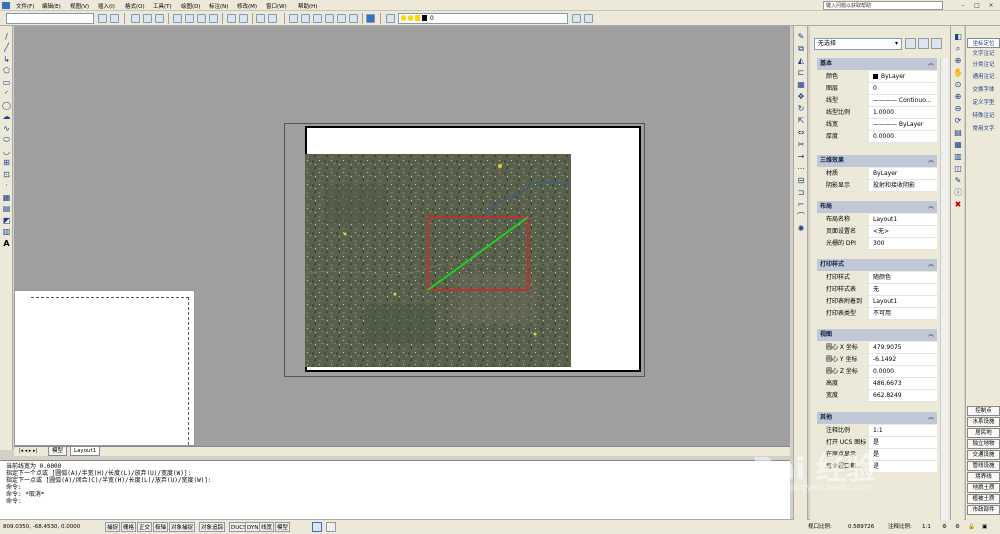 Image resolution: width=1000 pixels, height=534 pixels. Describe the element at coordinates (983, 43) in the screenshot. I see `btn-coordinate-locate: 坐标定位` at that location.